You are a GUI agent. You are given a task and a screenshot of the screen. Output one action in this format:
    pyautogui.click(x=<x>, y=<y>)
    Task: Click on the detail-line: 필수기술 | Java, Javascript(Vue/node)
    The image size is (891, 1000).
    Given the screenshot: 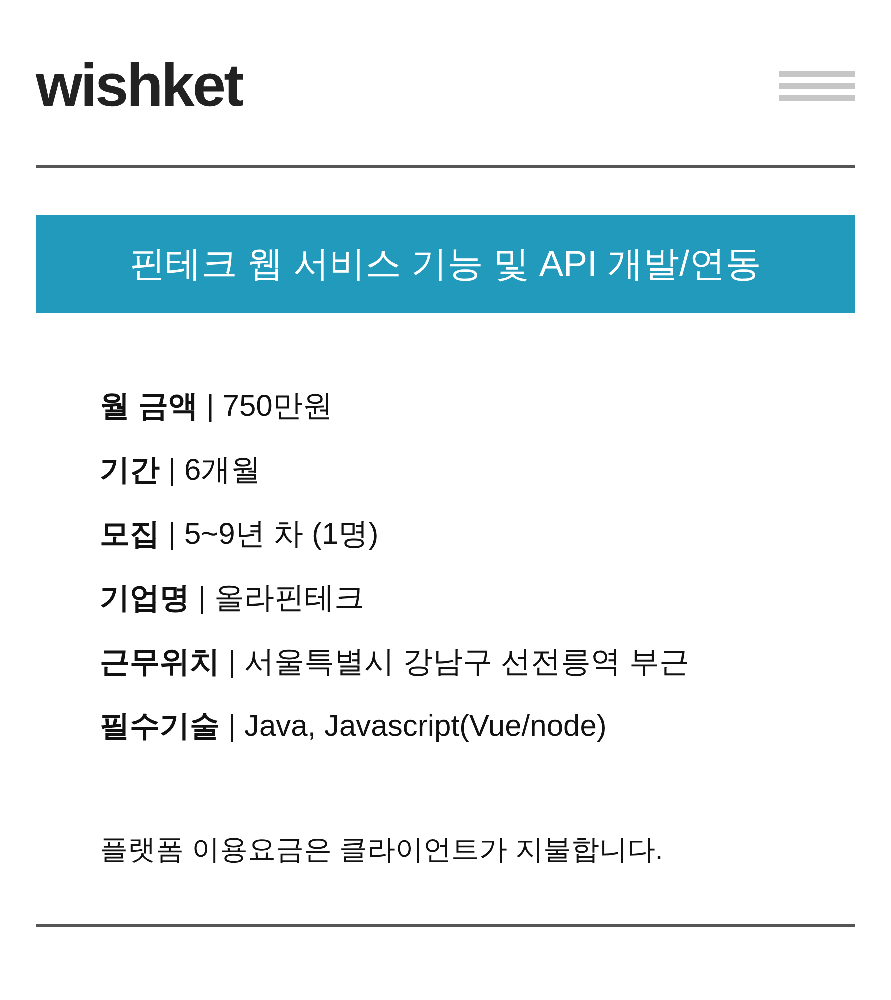 What is the action you would take?
    pyautogui.click(x=354, y=727)
    